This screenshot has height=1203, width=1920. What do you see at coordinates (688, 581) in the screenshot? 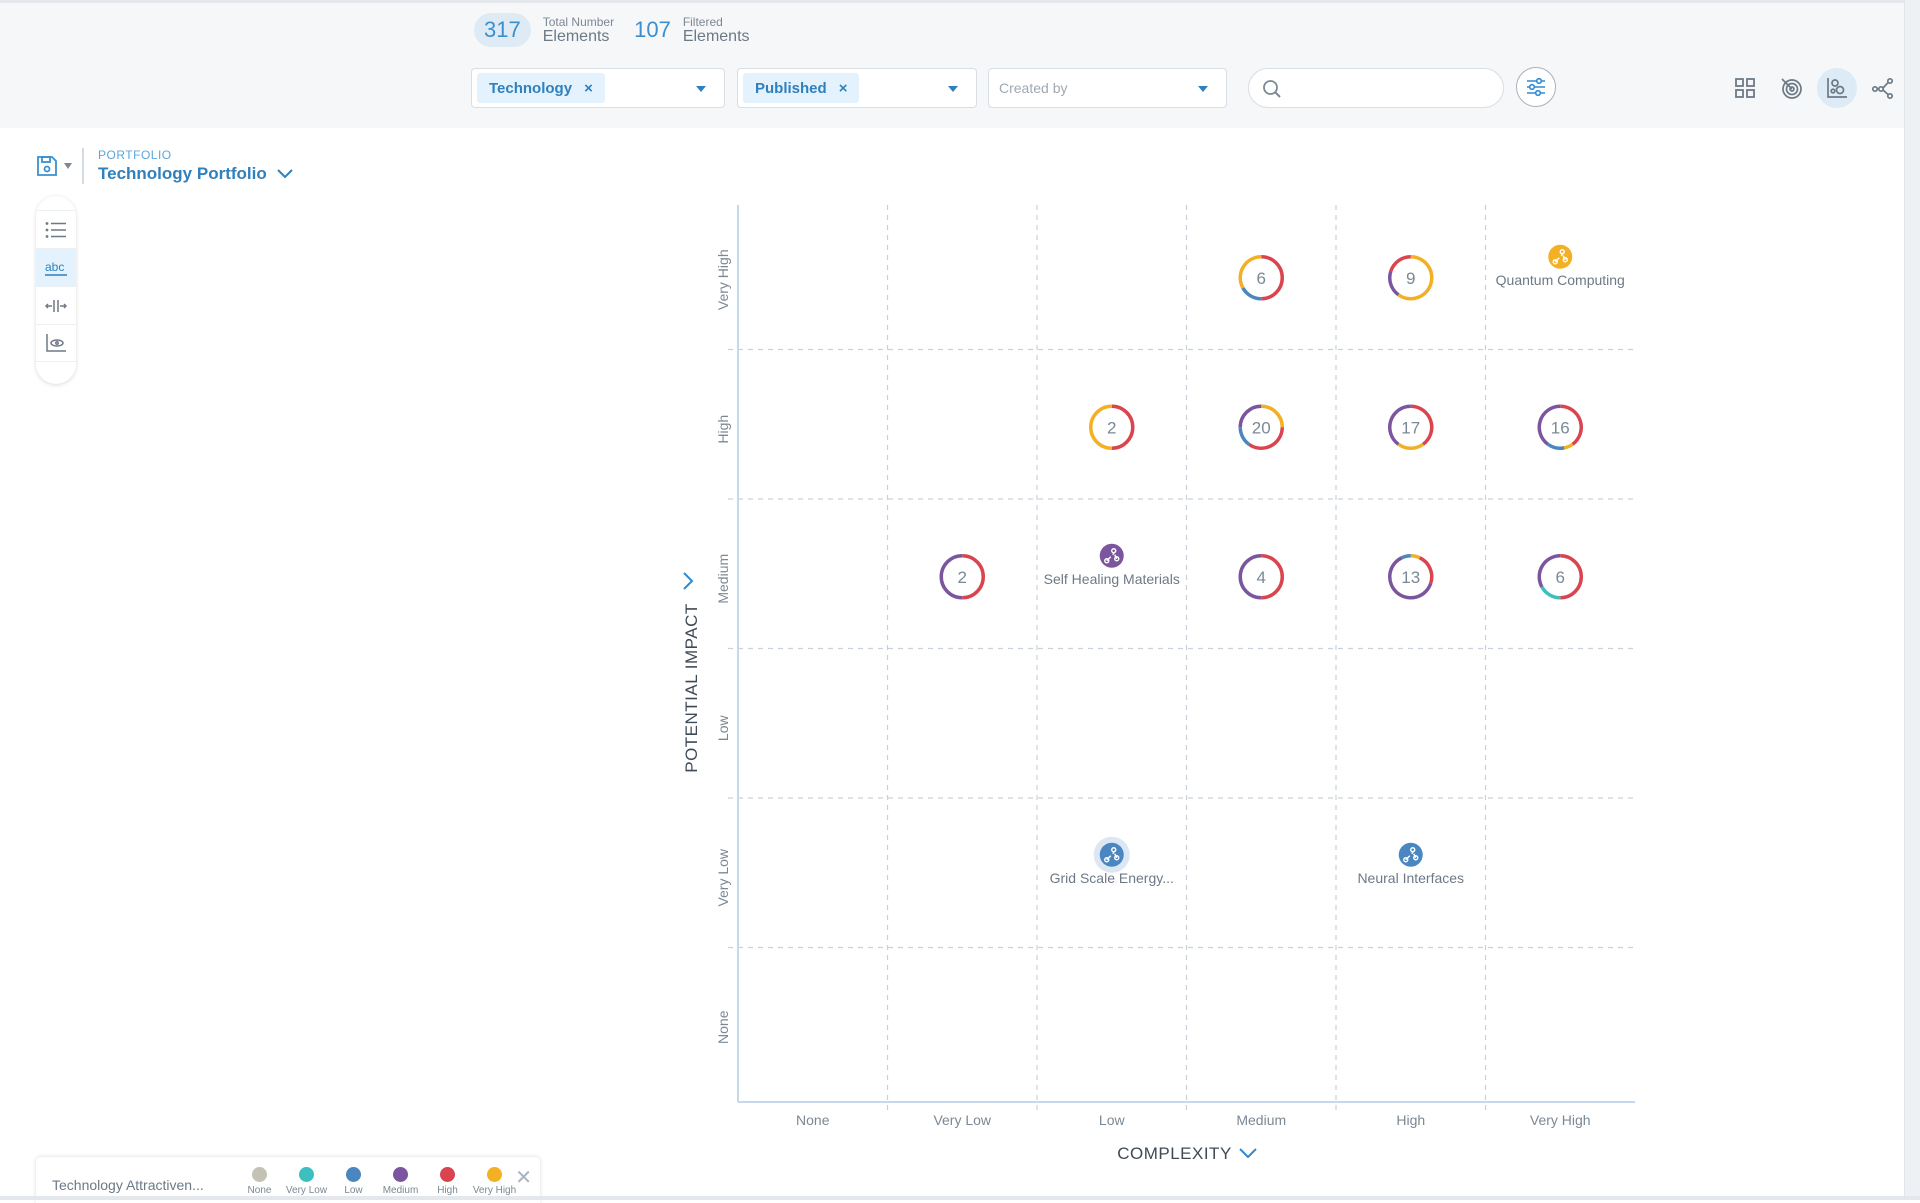
I see `y-axis-chevron-icon` at bounding box center [688, 581].